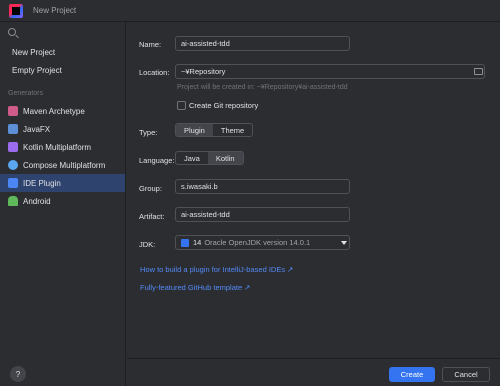 This screenshot has width=500, height=386. I want to click on sidebar-item-label: Maven Archetype, so click(54, 111).